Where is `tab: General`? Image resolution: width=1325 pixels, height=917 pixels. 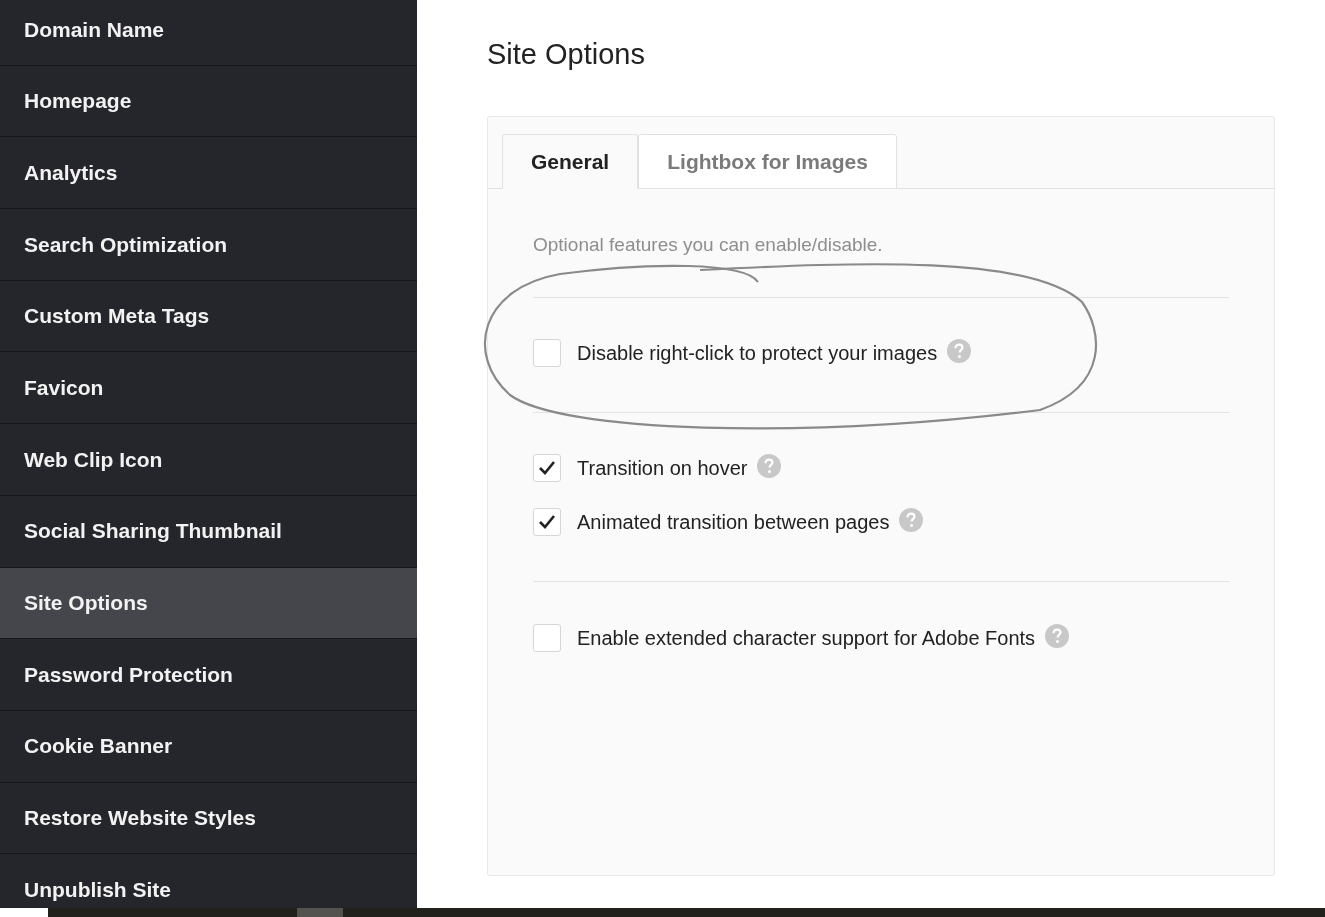
tab: General is located at coordinates (570, 161).